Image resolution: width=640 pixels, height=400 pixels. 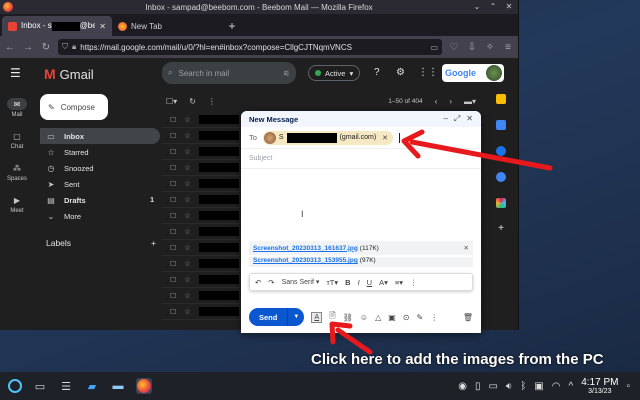 What do you see at coordinates (385, 138) in the screenshot?
I see `remove-recipient-icon: ✕` at bounding box center [385, 138].